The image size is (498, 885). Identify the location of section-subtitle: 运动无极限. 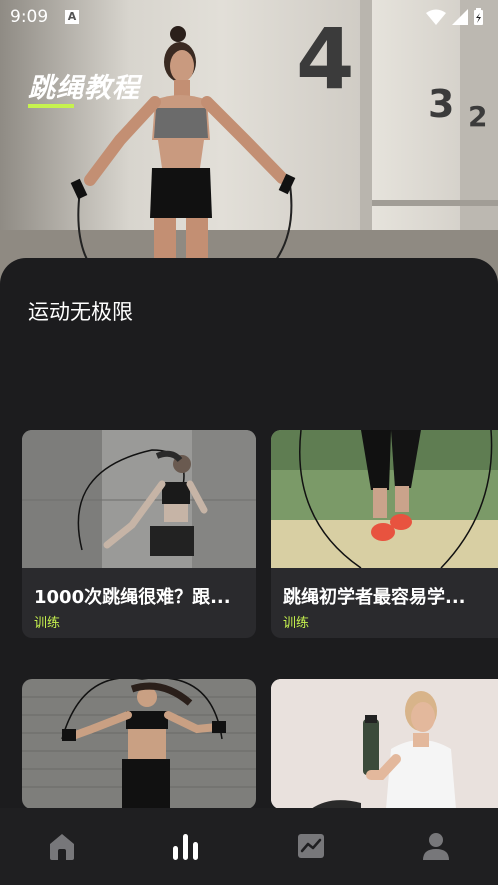
(80, 312).